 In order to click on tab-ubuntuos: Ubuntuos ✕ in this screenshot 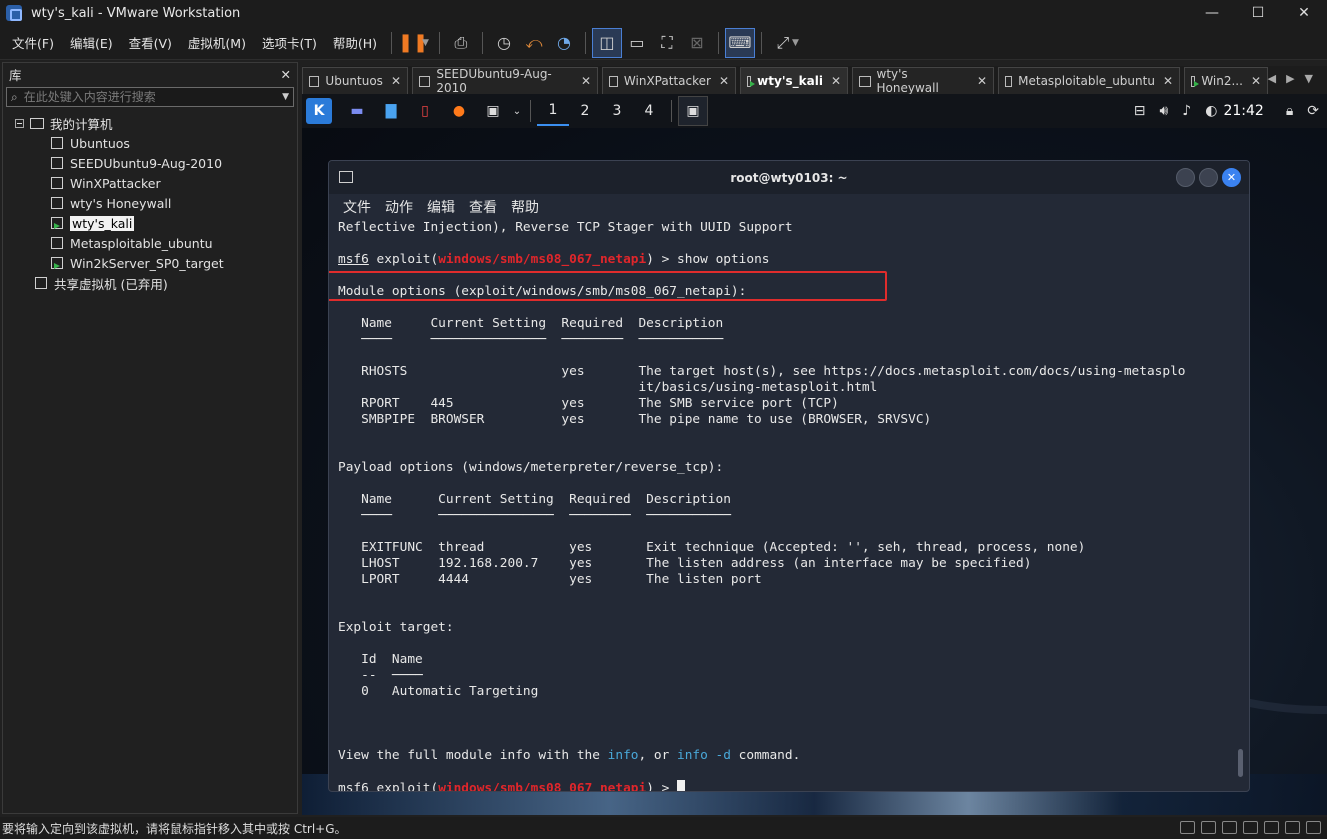, I will do `click(355, 80)`.